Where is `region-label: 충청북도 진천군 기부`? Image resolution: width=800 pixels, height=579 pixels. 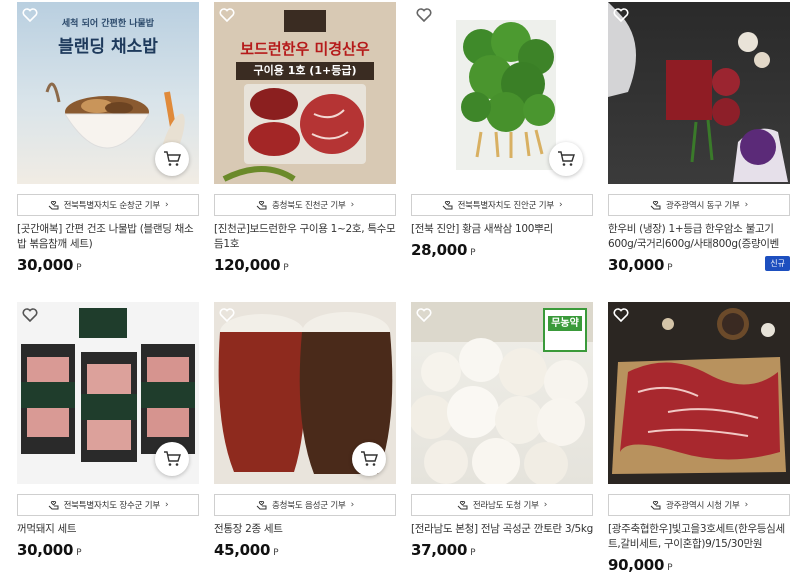
region-label: 충청북도 진천군 기부 is located at coordinates (309, 206).